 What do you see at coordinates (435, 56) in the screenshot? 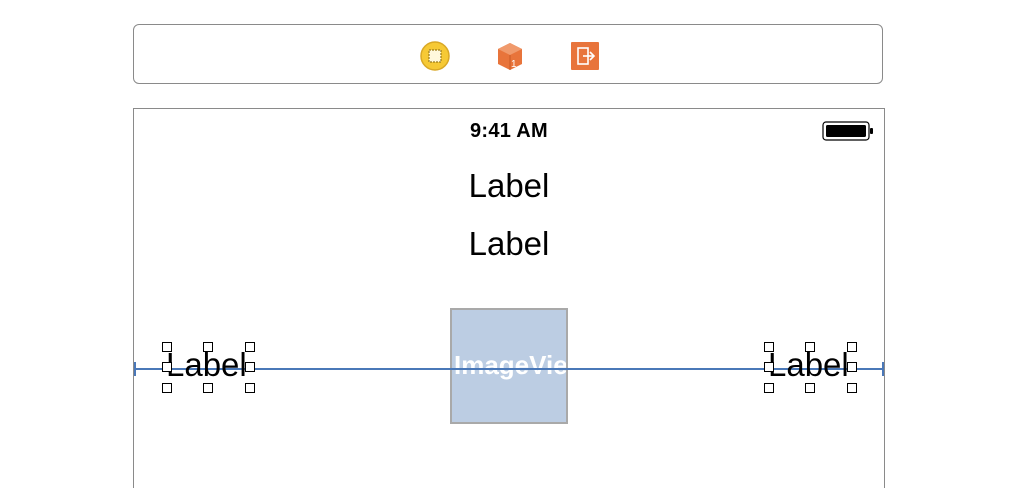
I see `view-controller-icon` at bounding box center [435, 56].